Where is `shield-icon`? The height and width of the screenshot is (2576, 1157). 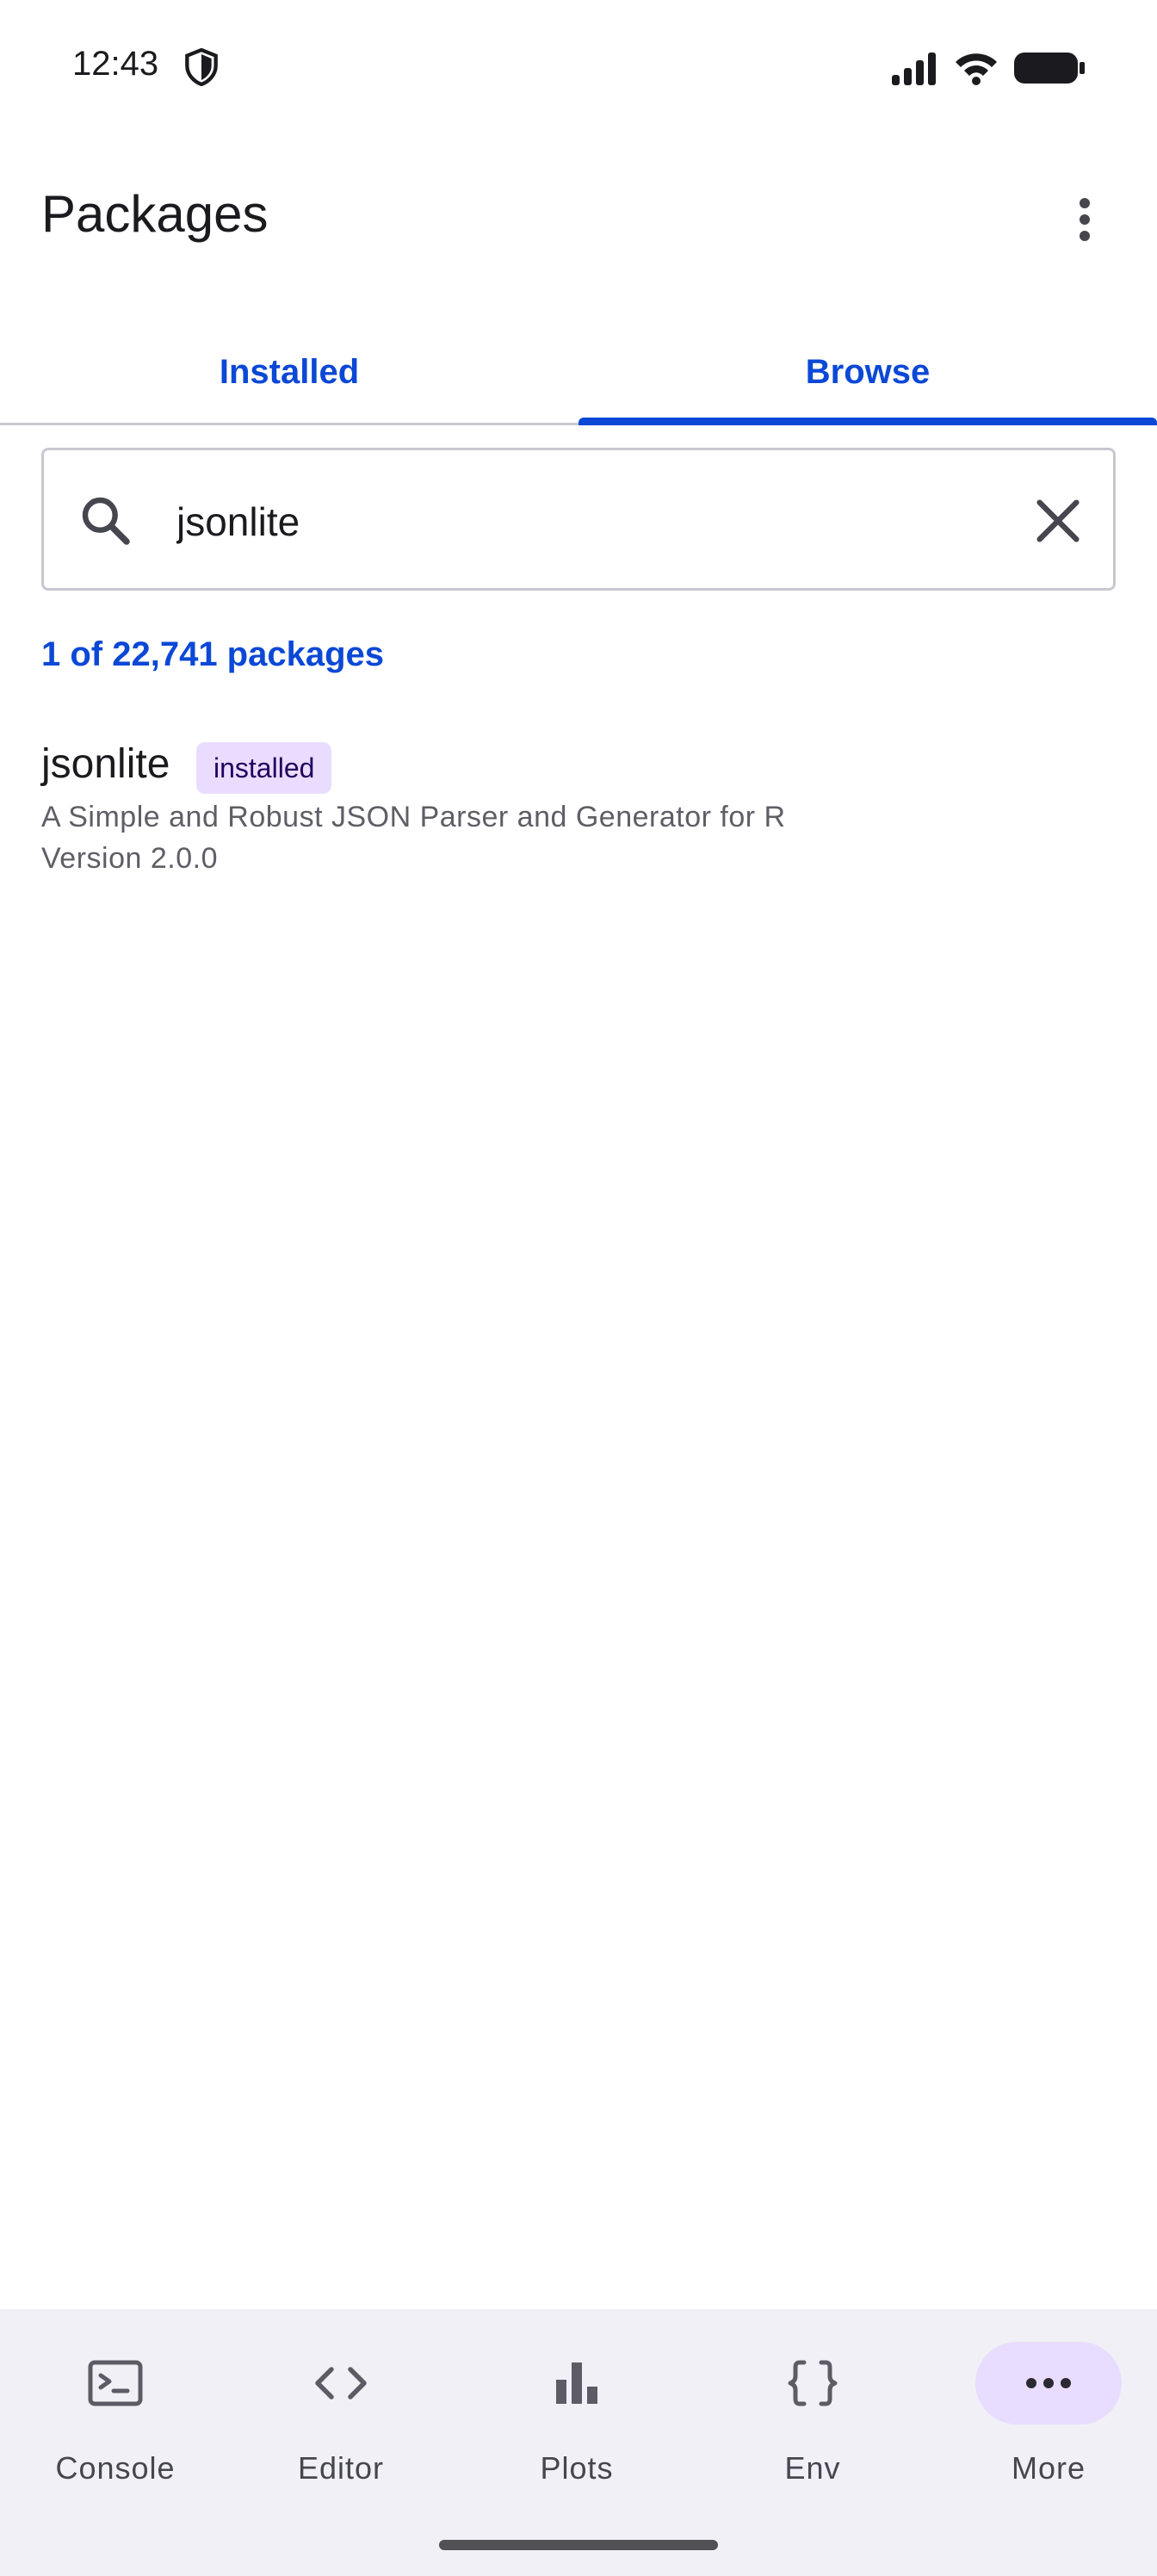 shield-icon is located at coordinates (202, 67).